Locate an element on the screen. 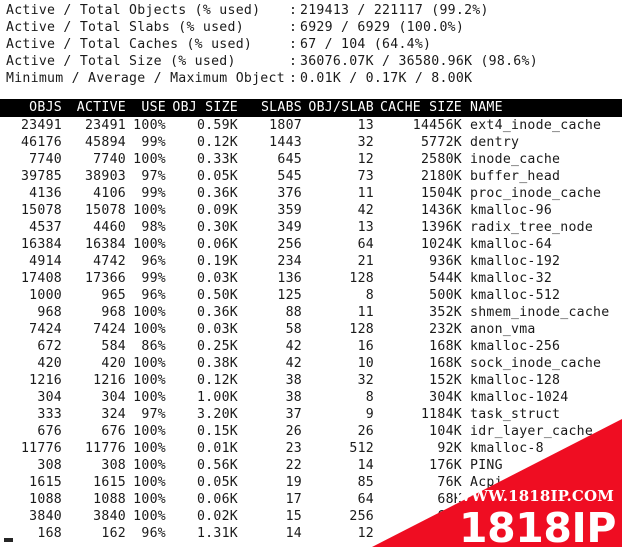 Image resolution: width=622 pixels, height=552 pixels. cell-slabs: 136 is located at coordinates (289, 278).